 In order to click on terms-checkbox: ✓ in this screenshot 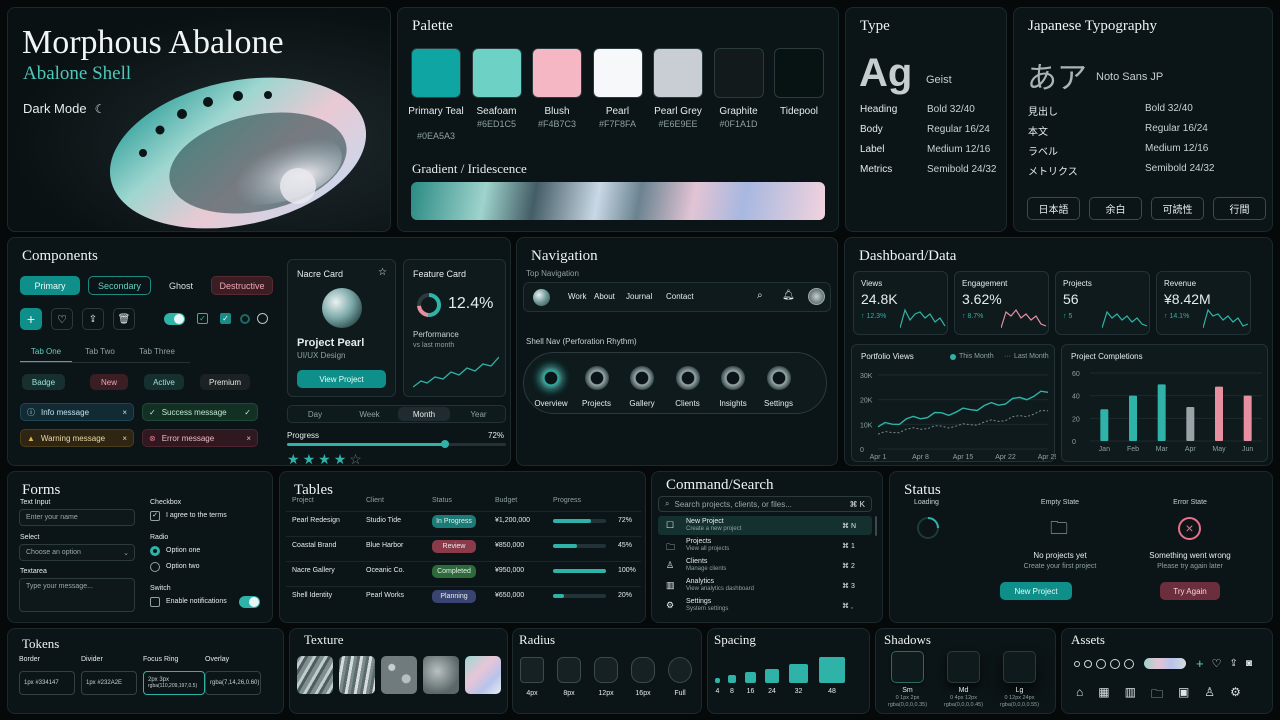, I will do `click(155, 516)`.